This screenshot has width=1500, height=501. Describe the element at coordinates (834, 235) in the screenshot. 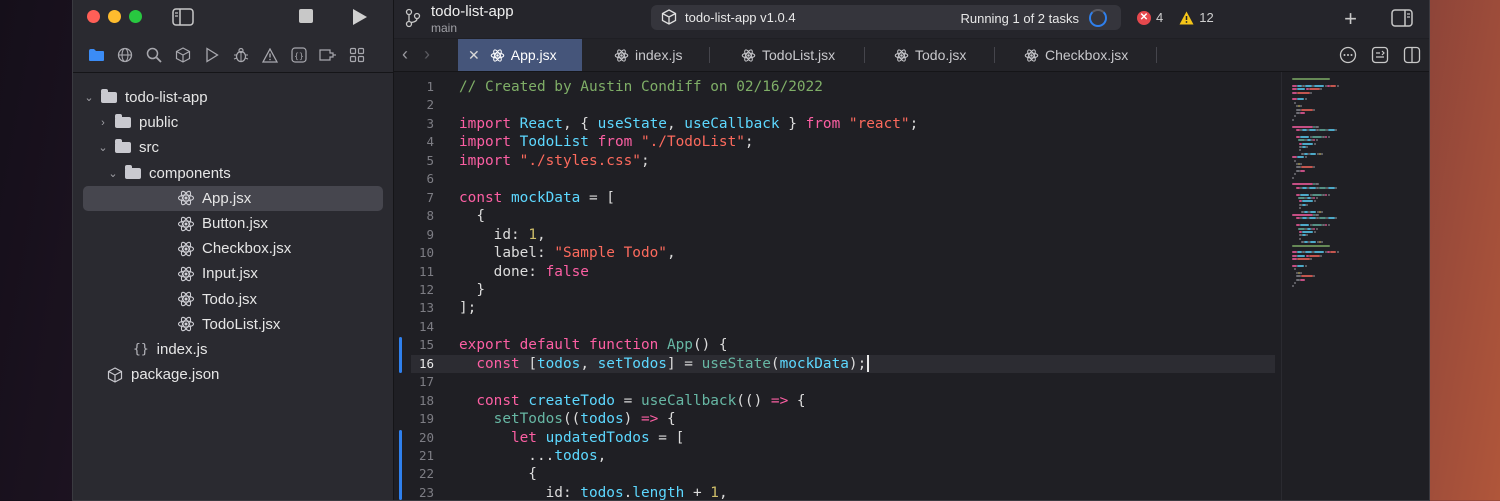

I see `code-line: 9 id: 1,` at that location.